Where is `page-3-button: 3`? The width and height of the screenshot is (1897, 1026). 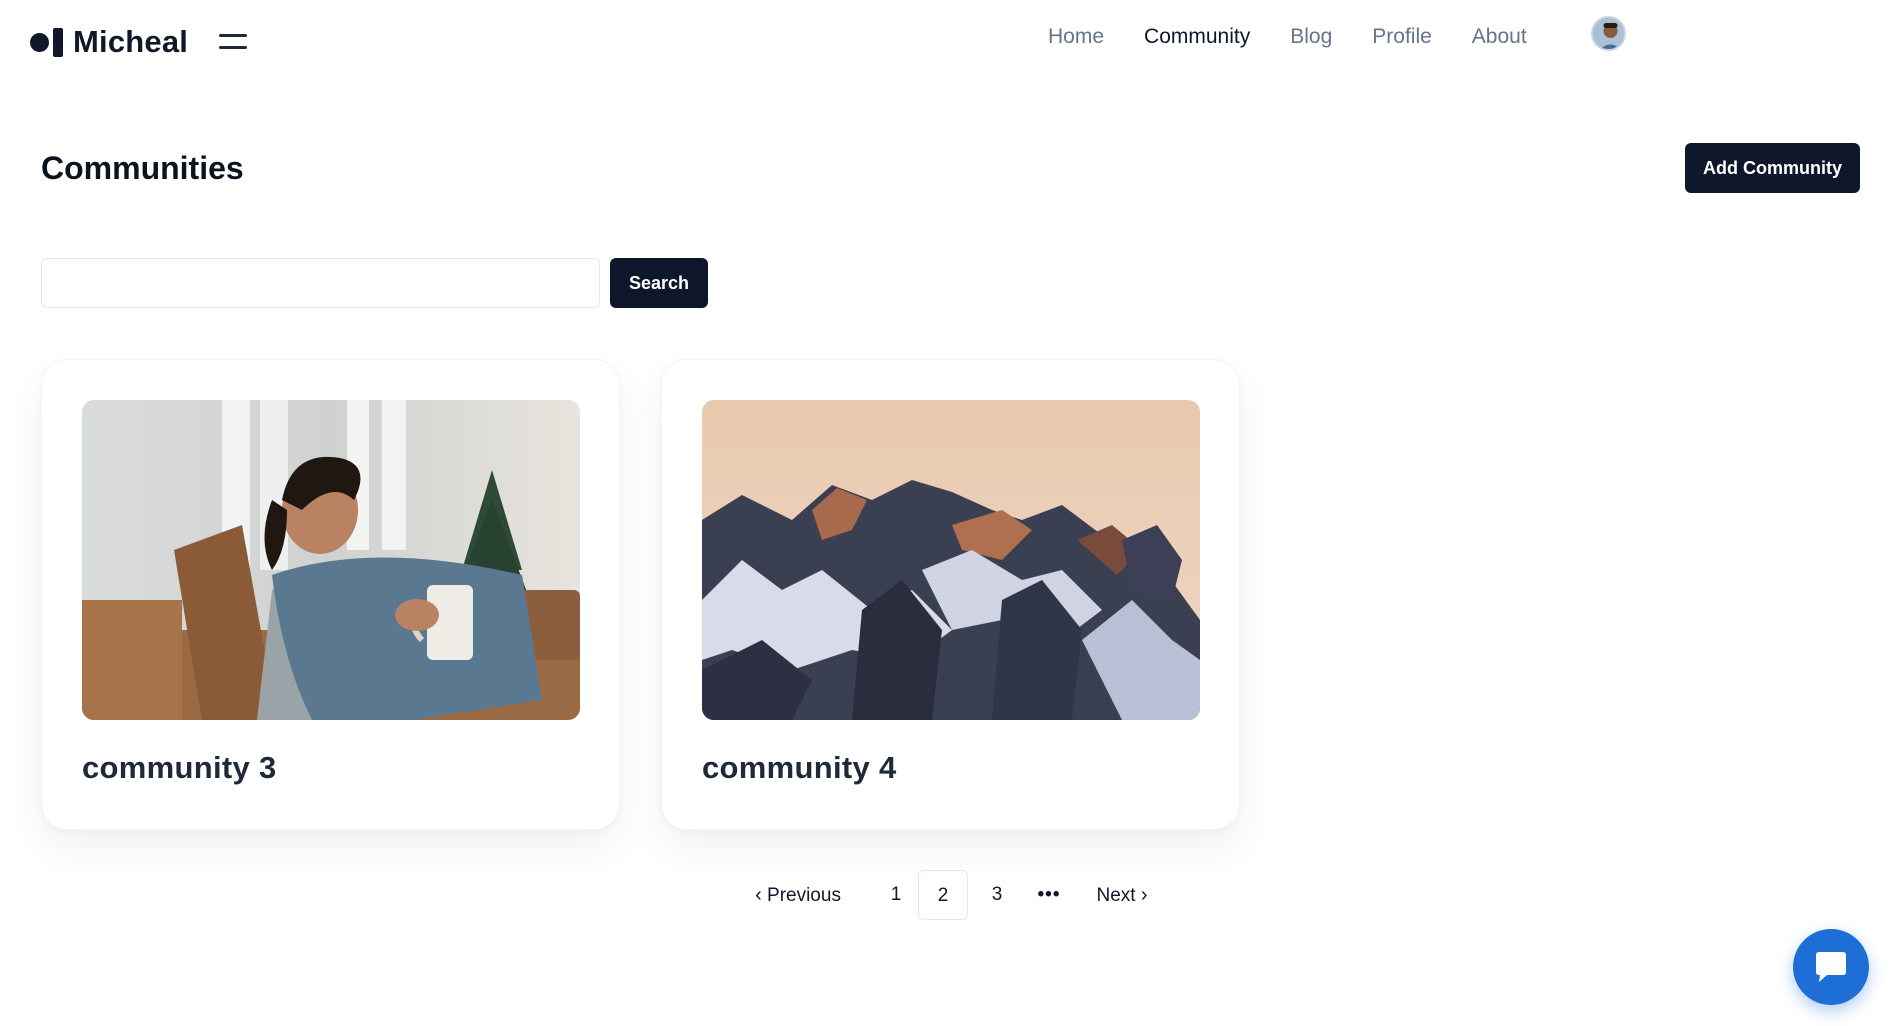 page-3-button: 3 is located at coordinates (997, 895).